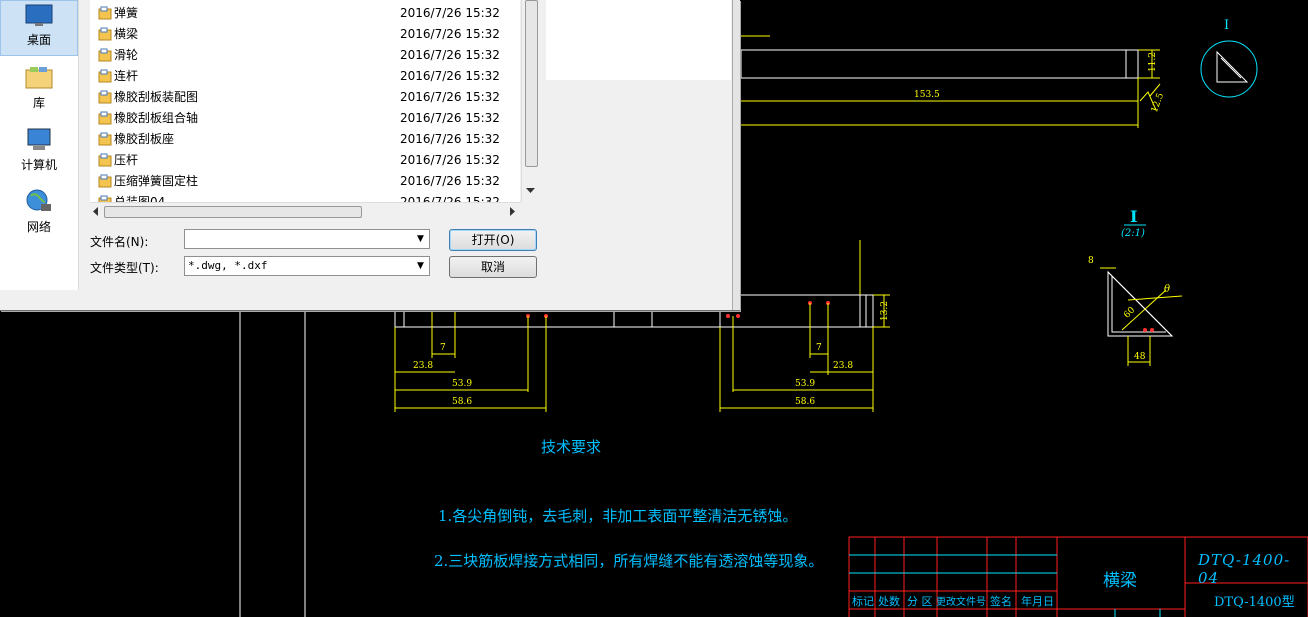 This screenshot has width=1308, height=617. I want to click on section-callout-circle, so click(1229, 69).